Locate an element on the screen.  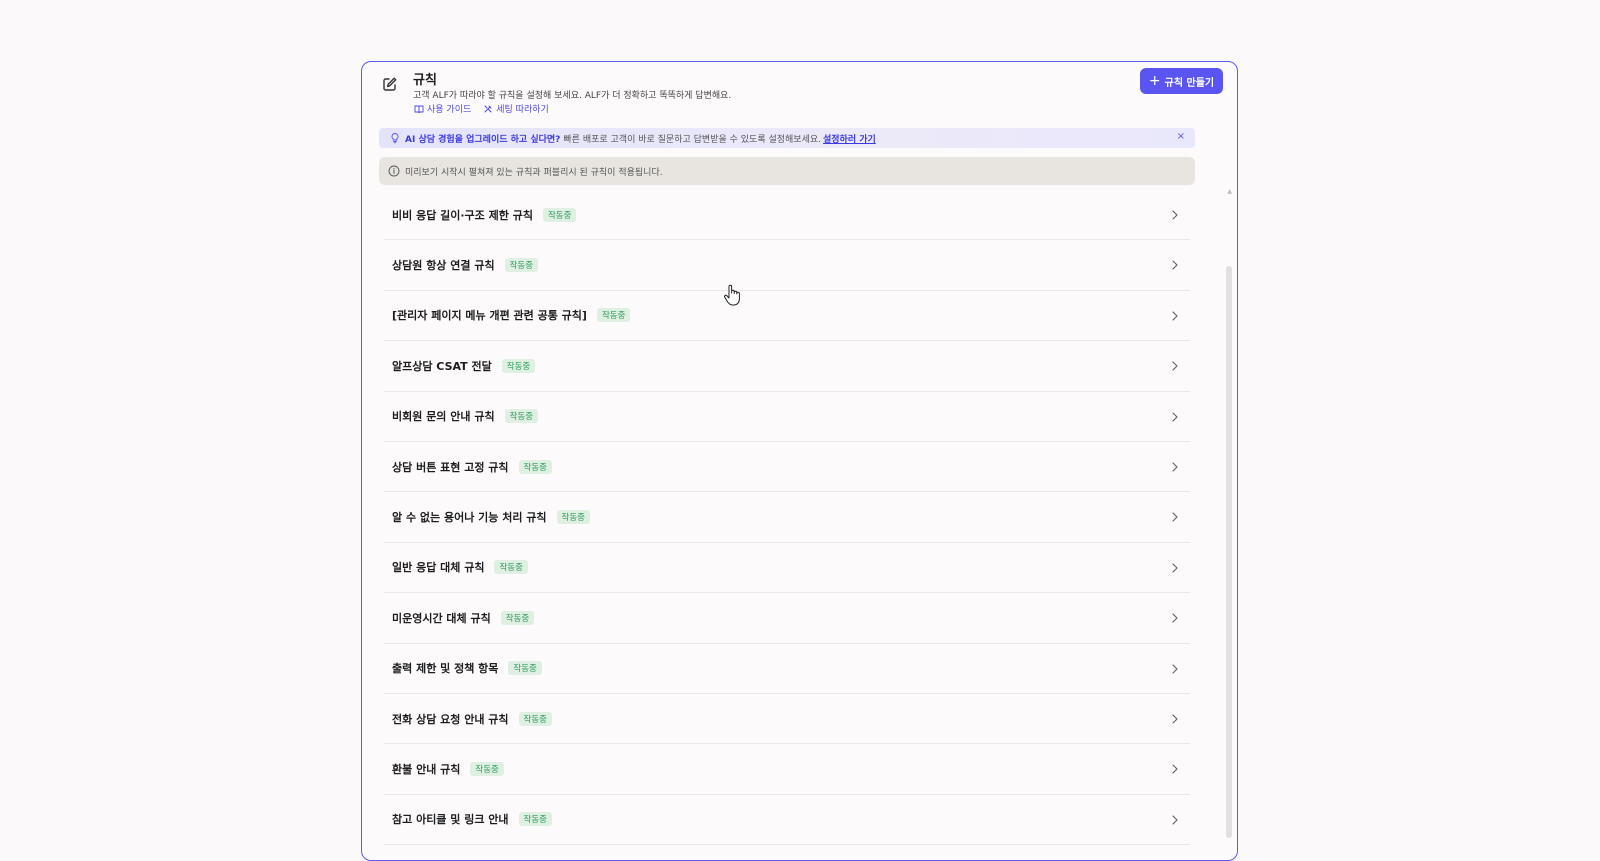
promo-setup-link: 설정하러 가기 is located at coordinates (849, 138).